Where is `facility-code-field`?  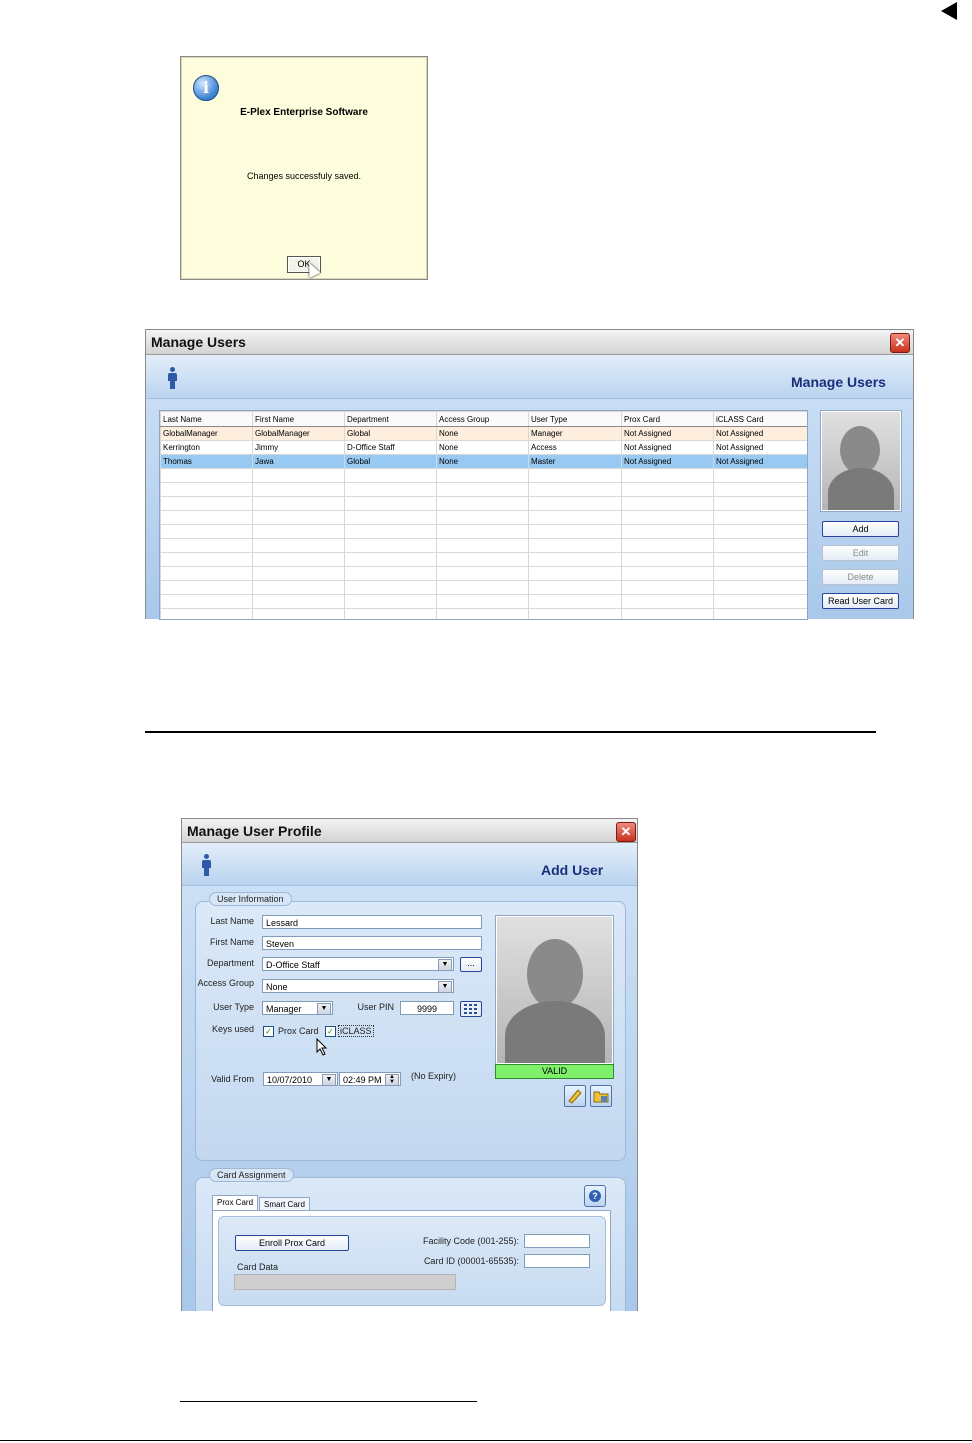 facility-code-field is located at coordinates (557, 1241).